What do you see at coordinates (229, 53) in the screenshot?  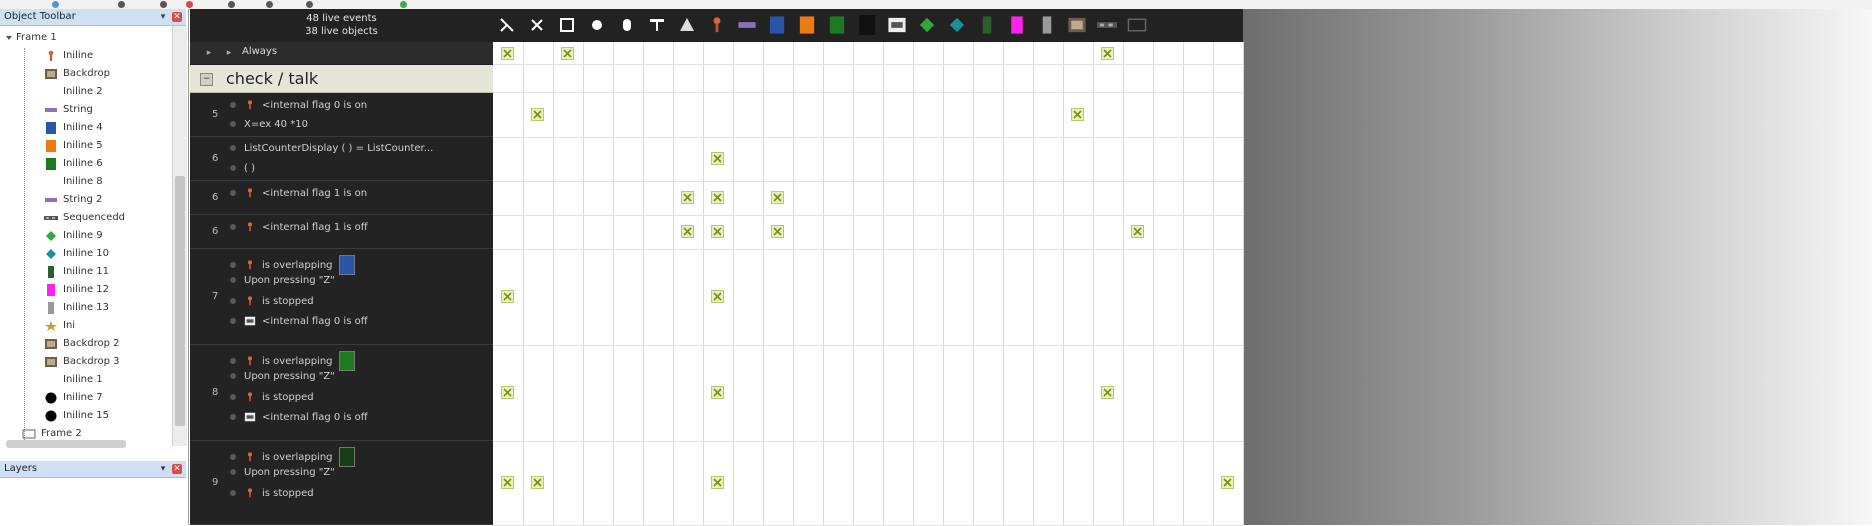 I see `expand-all-icon: ▸` at bounding box center [229, 53].